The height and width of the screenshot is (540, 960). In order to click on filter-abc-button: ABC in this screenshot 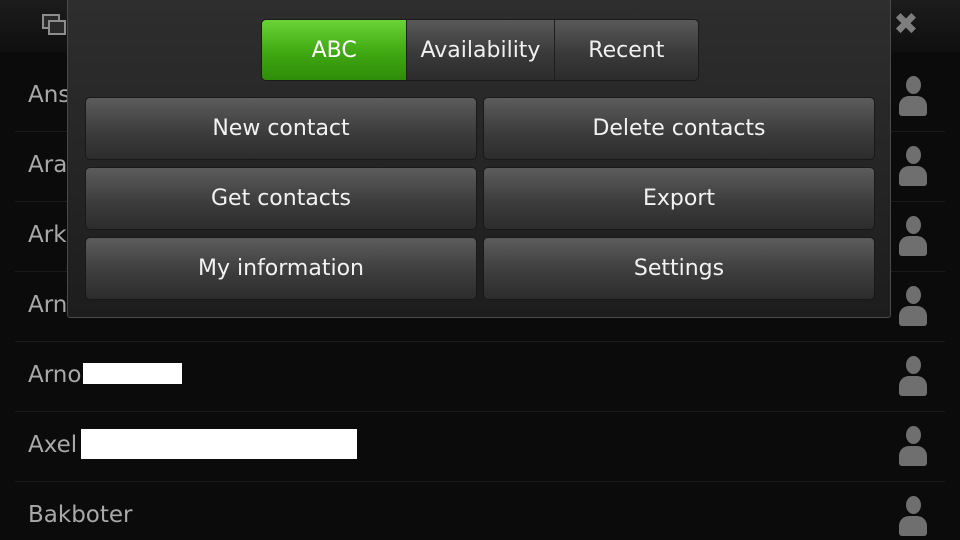, I will do `click(334, 50)`.